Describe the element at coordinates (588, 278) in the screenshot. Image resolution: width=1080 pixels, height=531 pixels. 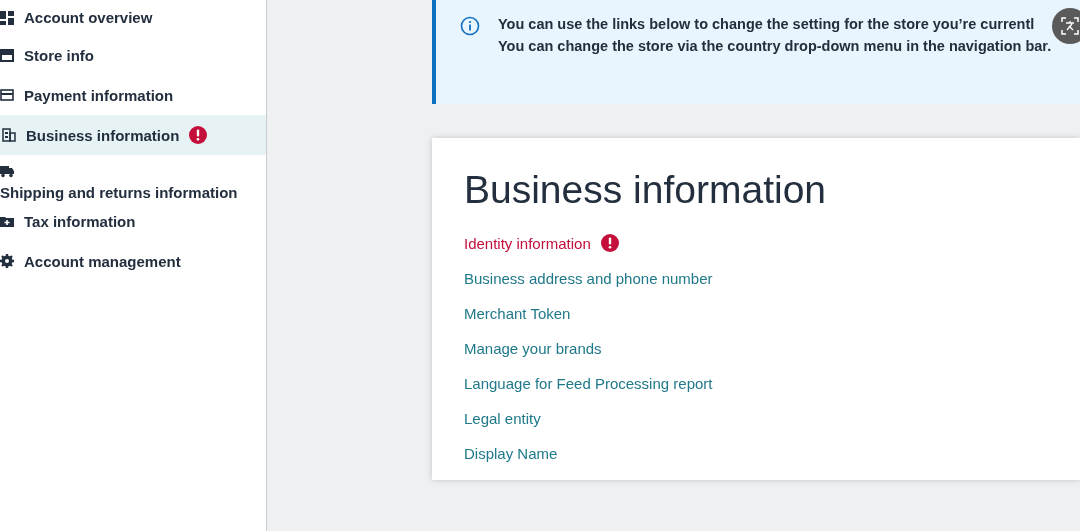
I see `settings-link: Business address and phone number` at that location.